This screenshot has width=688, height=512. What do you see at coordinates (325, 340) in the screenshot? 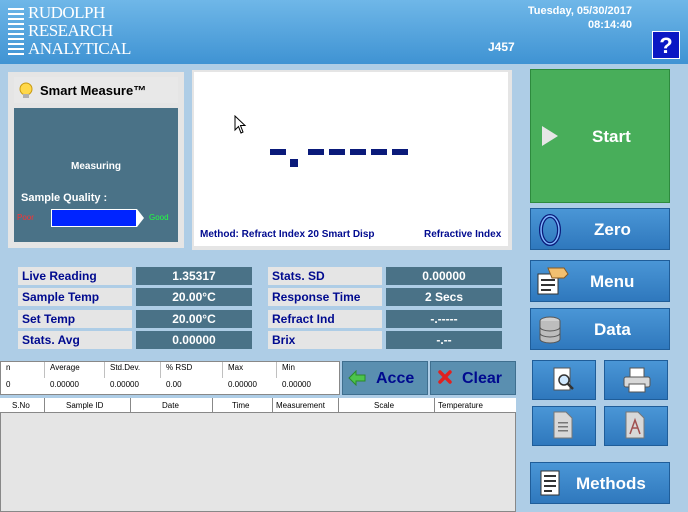
I see `brix-label: Brix` at bounding box center [325, 340].